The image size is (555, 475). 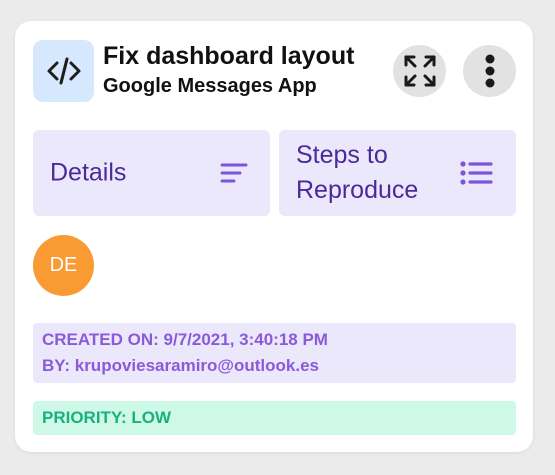 I want to click on priority-badge: PRIORITY: LOW, so click(x=274, y=418).